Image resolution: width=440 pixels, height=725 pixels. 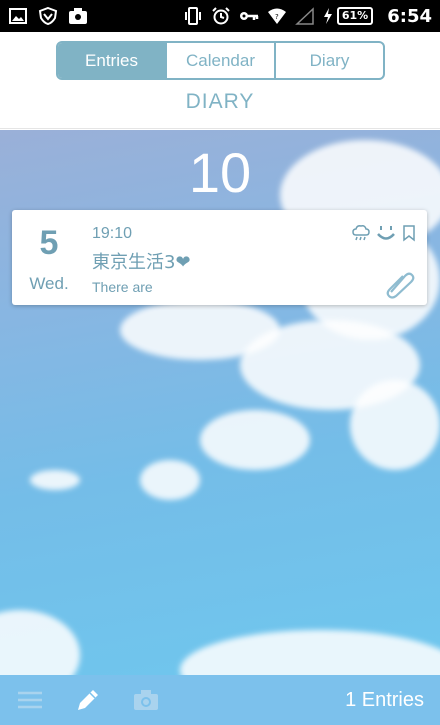 I want to click on entry-title-text: 東京生活3, so click(x=134, y=262).